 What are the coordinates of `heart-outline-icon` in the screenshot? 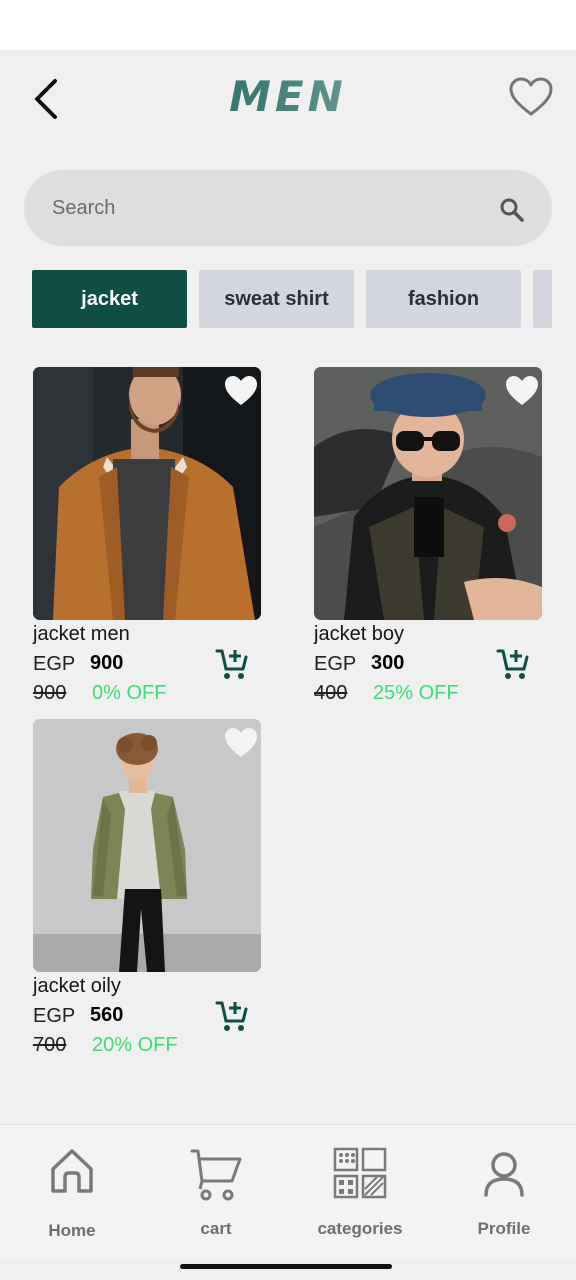 It's located at (531, 96).